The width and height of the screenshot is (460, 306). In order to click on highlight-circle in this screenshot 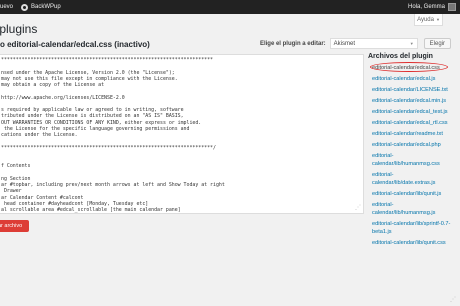, I will do `click(409, 67)`.